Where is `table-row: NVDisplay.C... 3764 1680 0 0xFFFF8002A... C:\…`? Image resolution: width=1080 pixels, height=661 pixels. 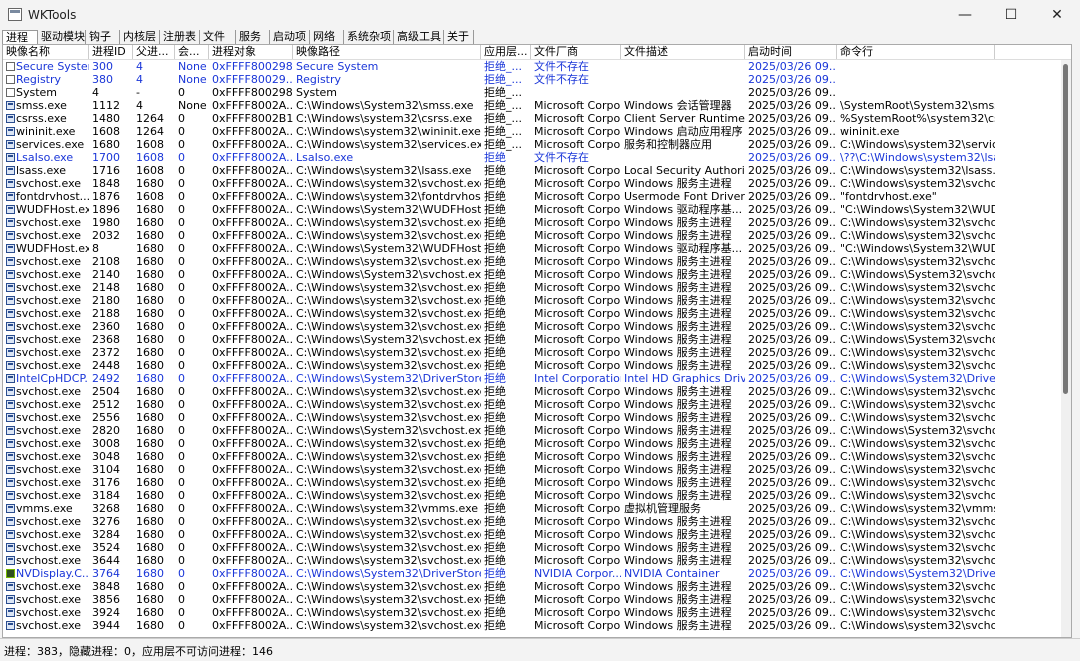 table-row: NVDisplay.C... 3764 1680 0 0xFFFF8002A... C:\… is located at coordinates (532, 573).